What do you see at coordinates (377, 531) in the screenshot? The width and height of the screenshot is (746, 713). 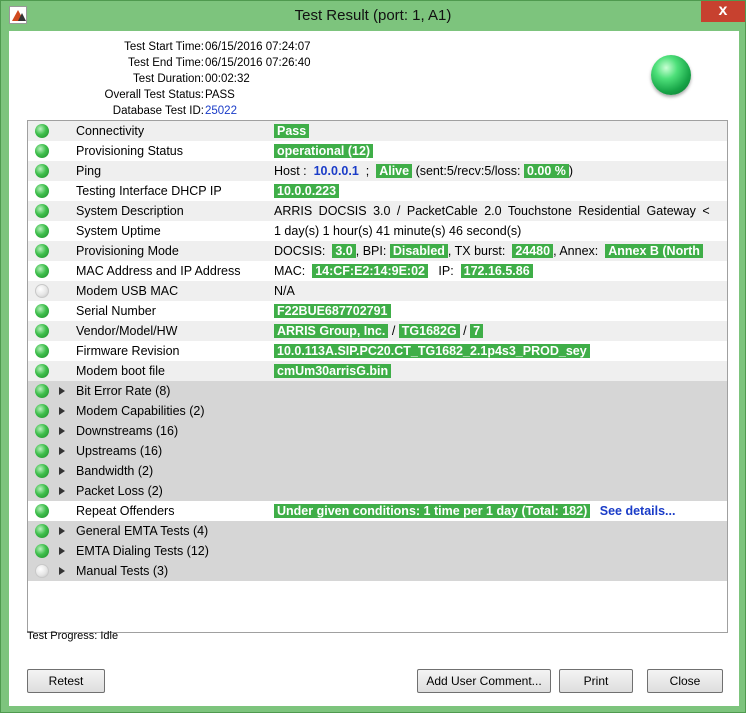 I see `group-general-emta-tests: General EMTA Tests (4)` at bounding box center [377, 531].